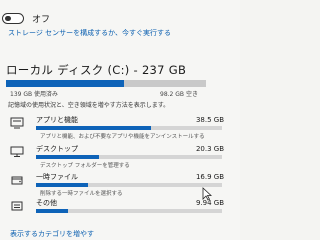  I want to click on configure-storage-sense-link: ストレージ センサーを構成するか、今すぐ実行する, so click(89, 33).